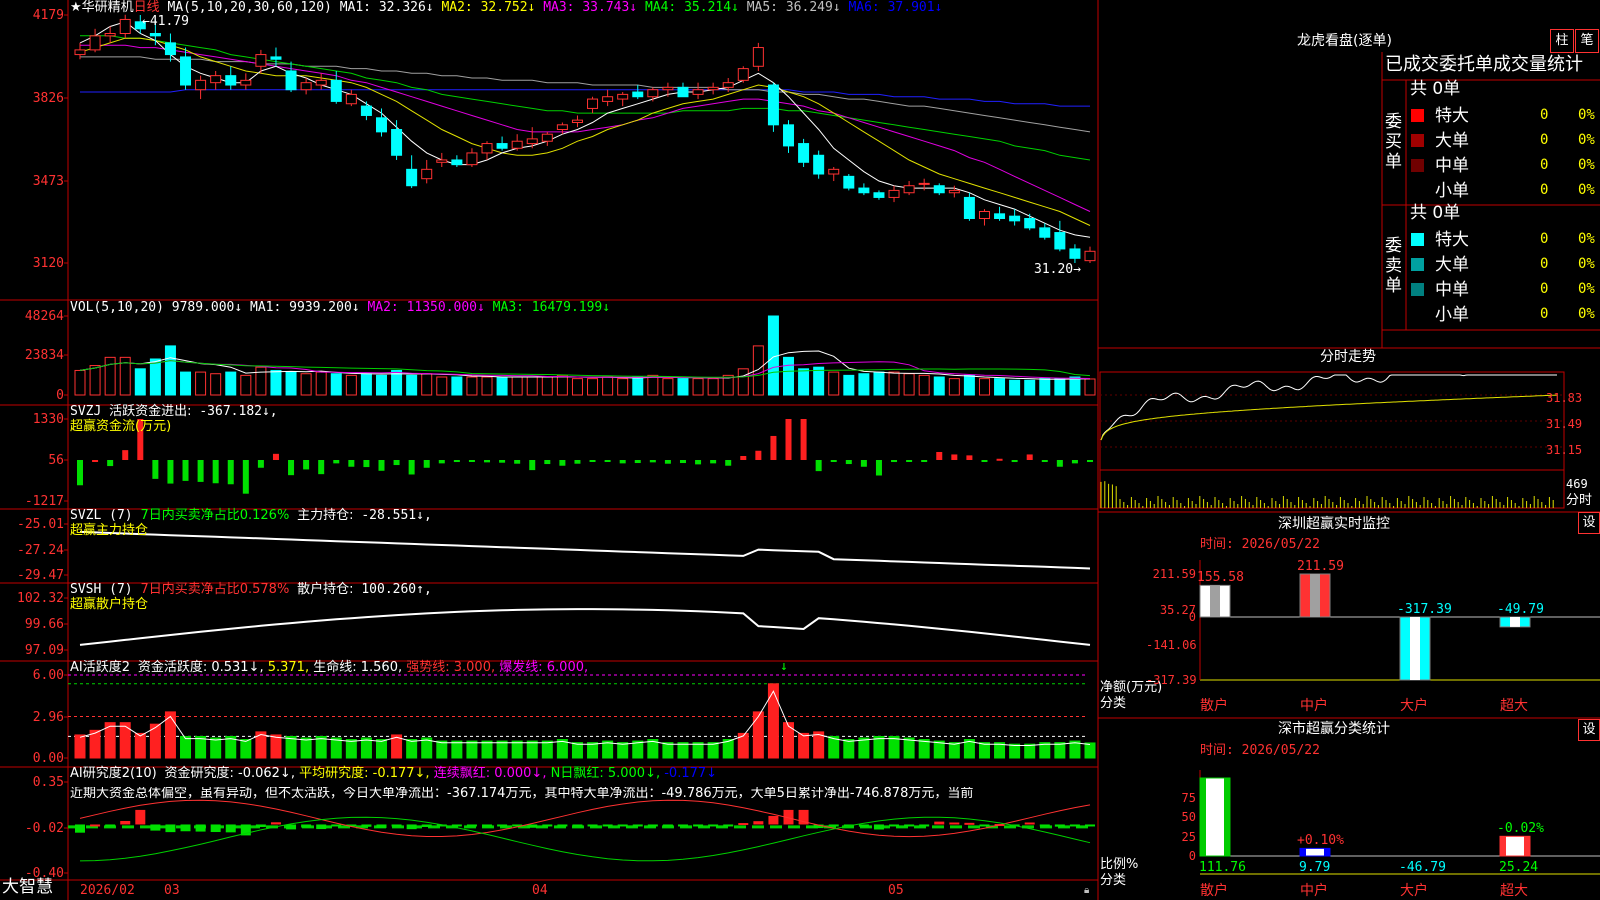 This screenshot has width=1600, height=900. What do you see at coordinates (1589, 523) in the screenshot?
I see `sz-monitor-settings-button: 设` at bounding box center [1589, 523].